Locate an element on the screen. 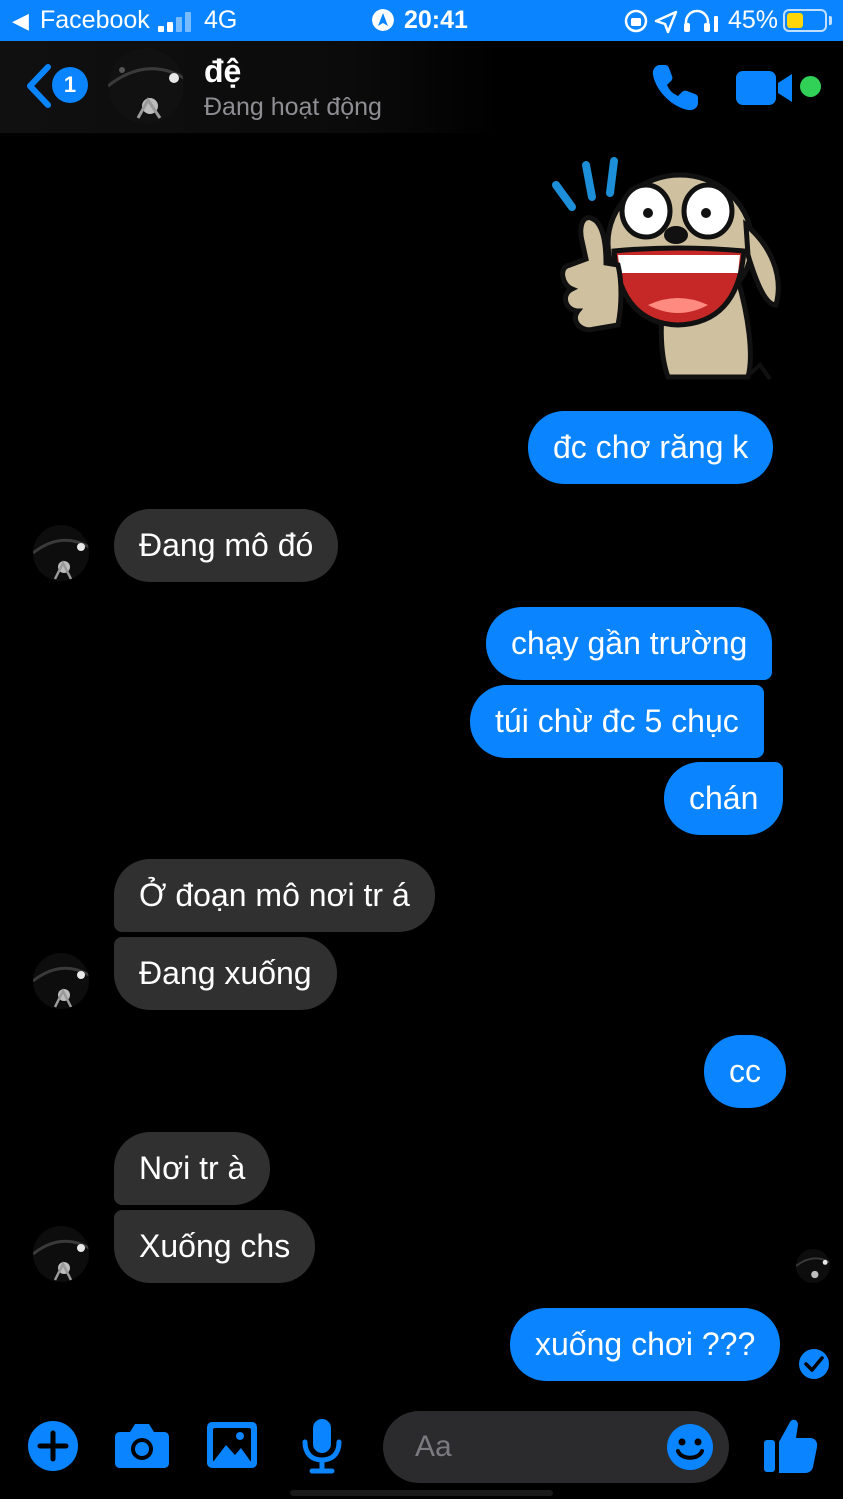 The width and height of the screenshot is (843, 1499). battery-level-fill is located at coordinates (795, 20).